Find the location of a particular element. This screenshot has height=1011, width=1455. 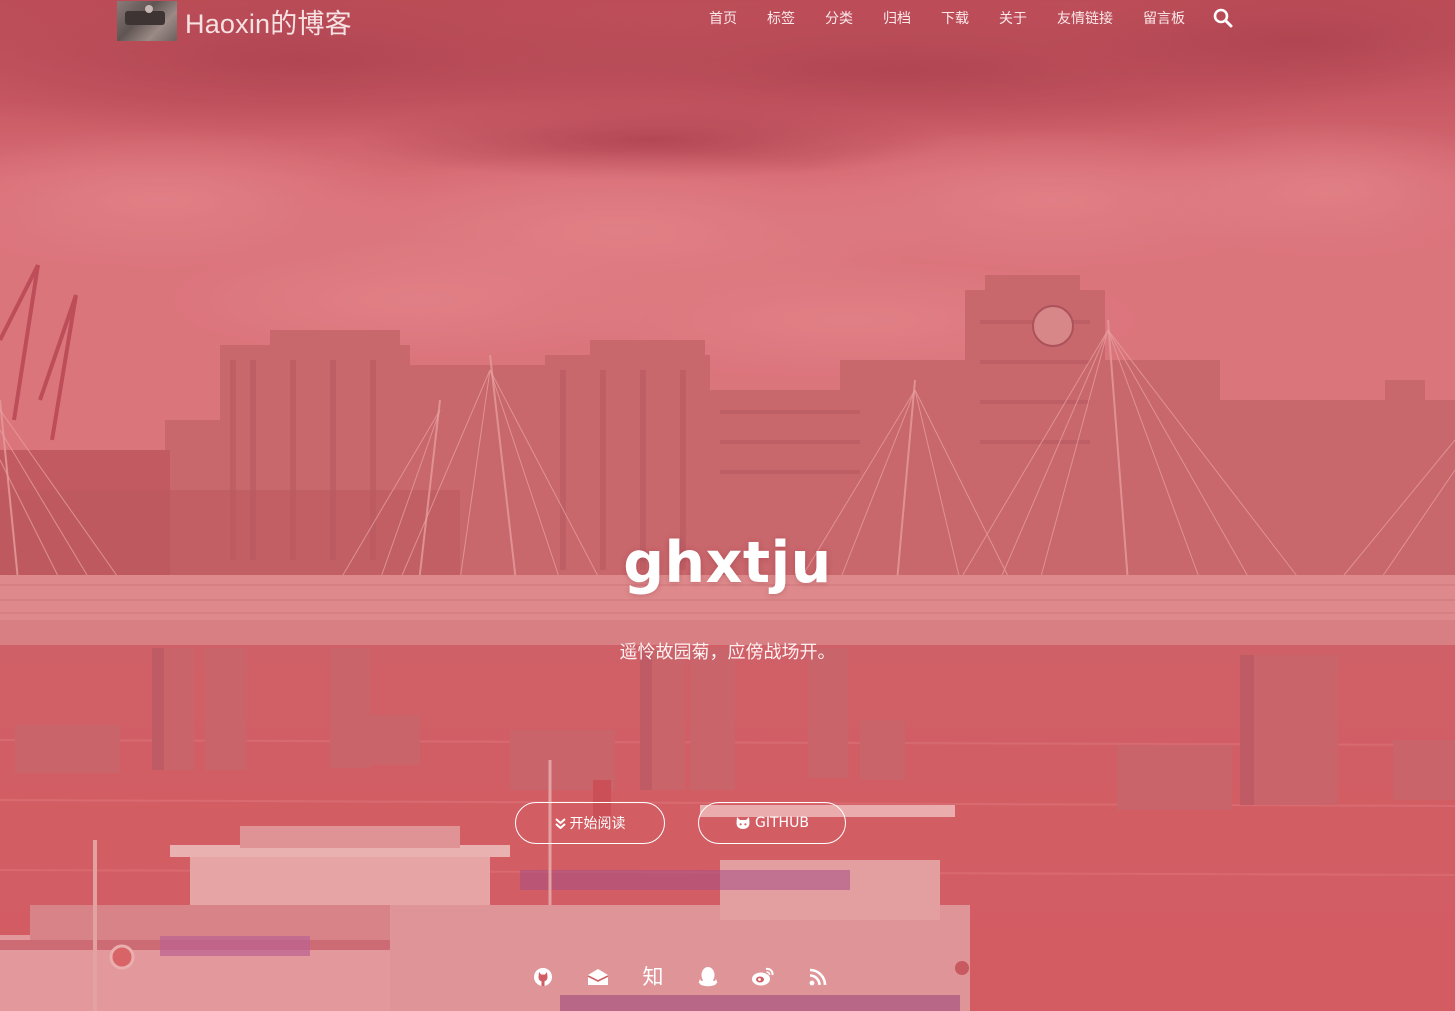

navbar: Haoxin的博客 首页 标签 分类 归档 下载 关于 友情链接 留言板 is located at coordinates (727, 22).